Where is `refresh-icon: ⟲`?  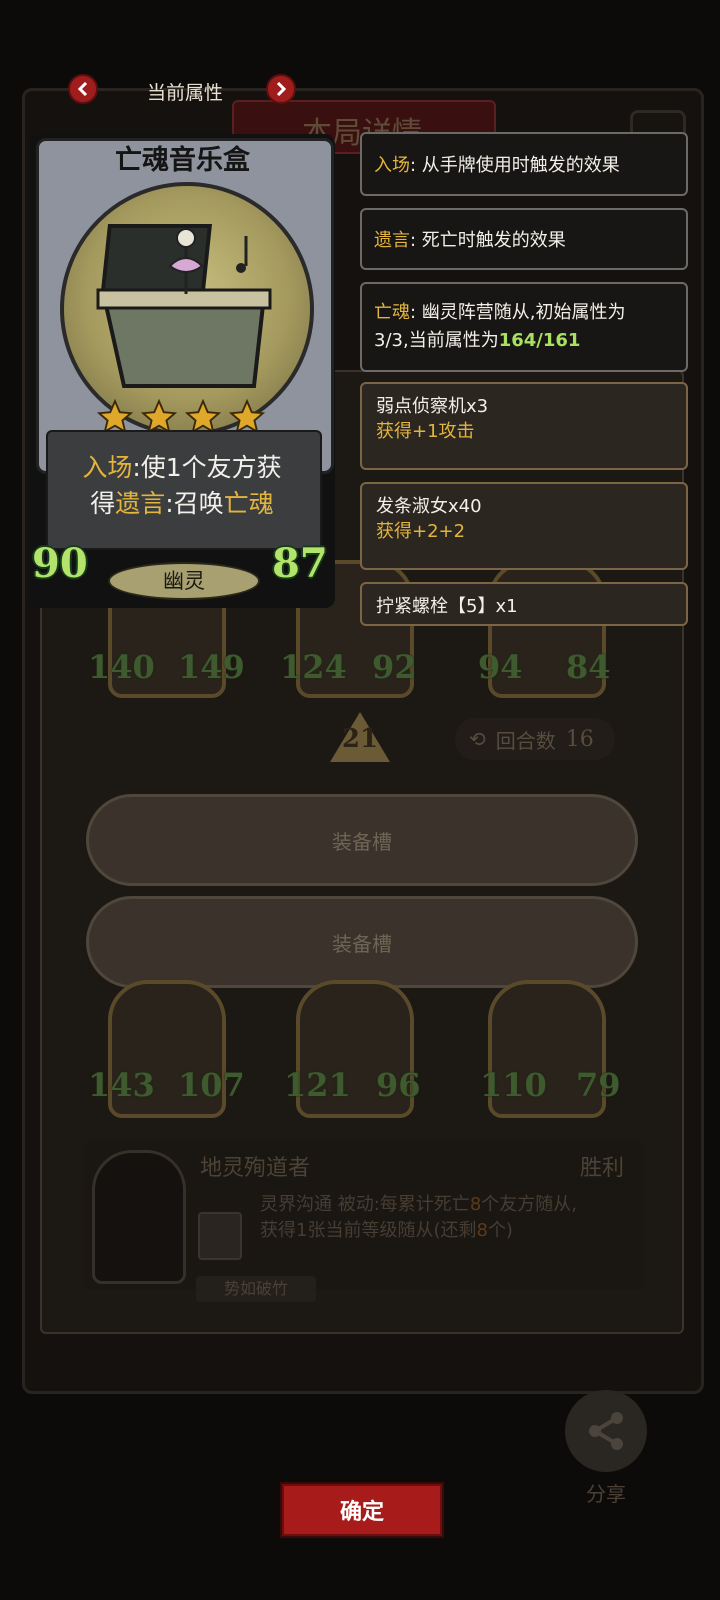
refresh-icon: ⟲ is located at coordinates (477, 739).